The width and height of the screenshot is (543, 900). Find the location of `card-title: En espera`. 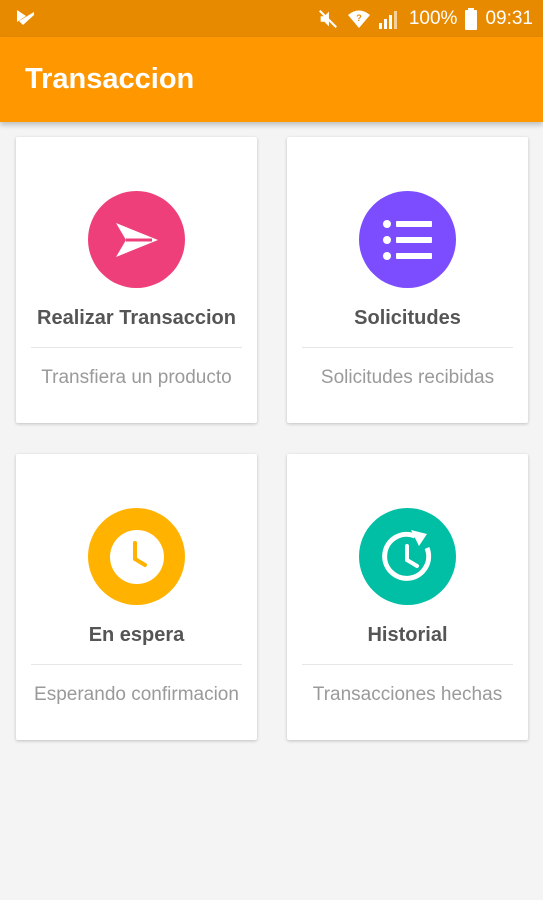

card-title: En espera is located at coordinates (136, 635).